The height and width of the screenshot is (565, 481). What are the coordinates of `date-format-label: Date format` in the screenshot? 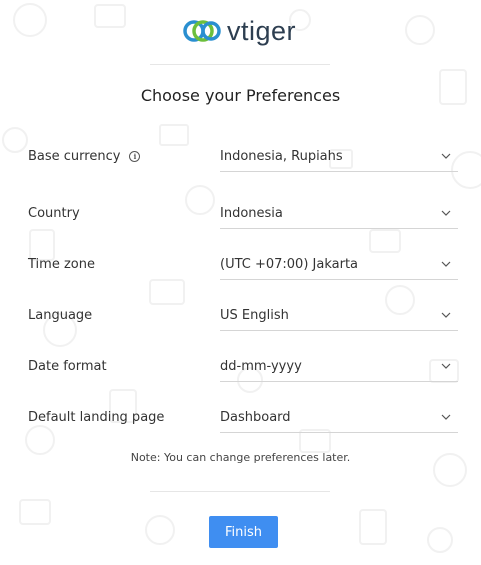 It's located at (67, 366).